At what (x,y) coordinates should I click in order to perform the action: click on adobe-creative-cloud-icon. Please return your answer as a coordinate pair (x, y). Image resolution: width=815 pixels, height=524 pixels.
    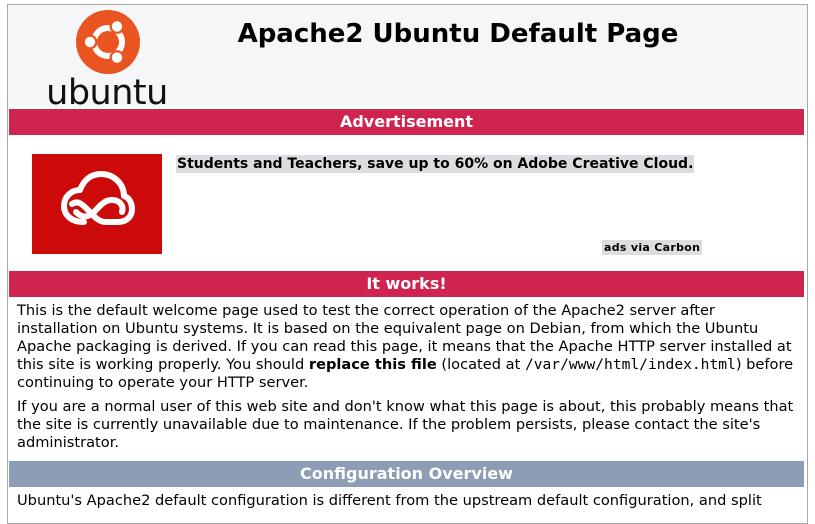
    Looking at the image, I should click on (98, 198).